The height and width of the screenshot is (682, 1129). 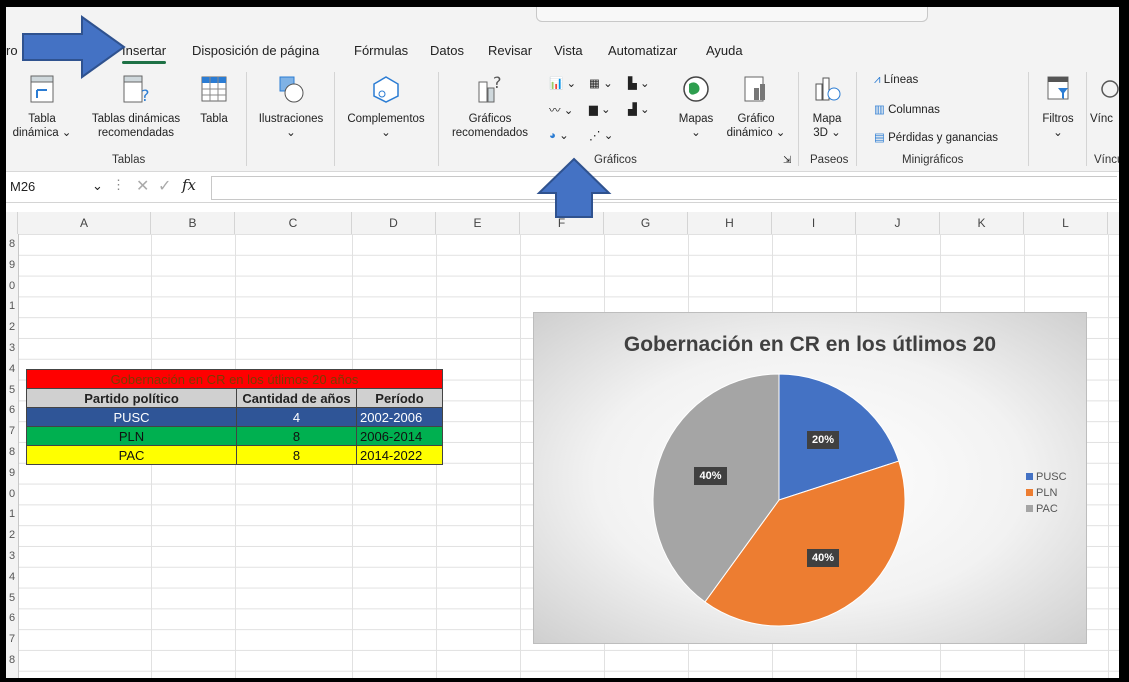 I want to click on combo-chart-button: ▟ ⌄, so click(x=639, y=109).